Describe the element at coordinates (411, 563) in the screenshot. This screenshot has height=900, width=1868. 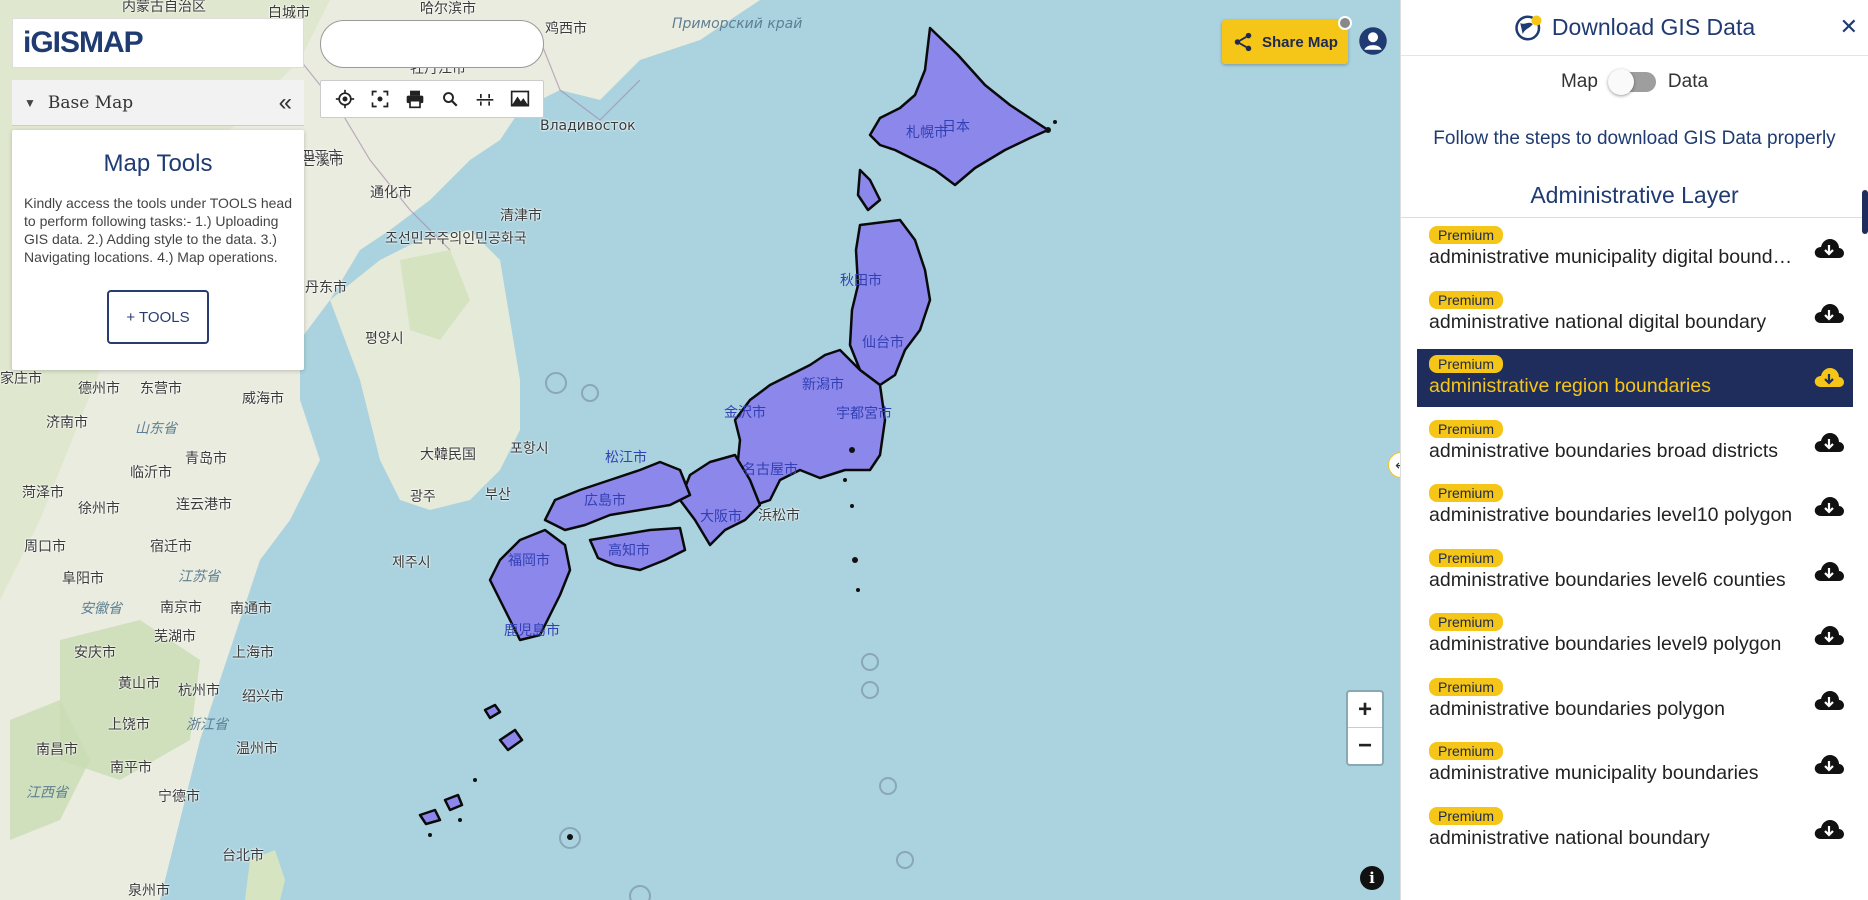
I see `map-place-label: 제주시` at that location.